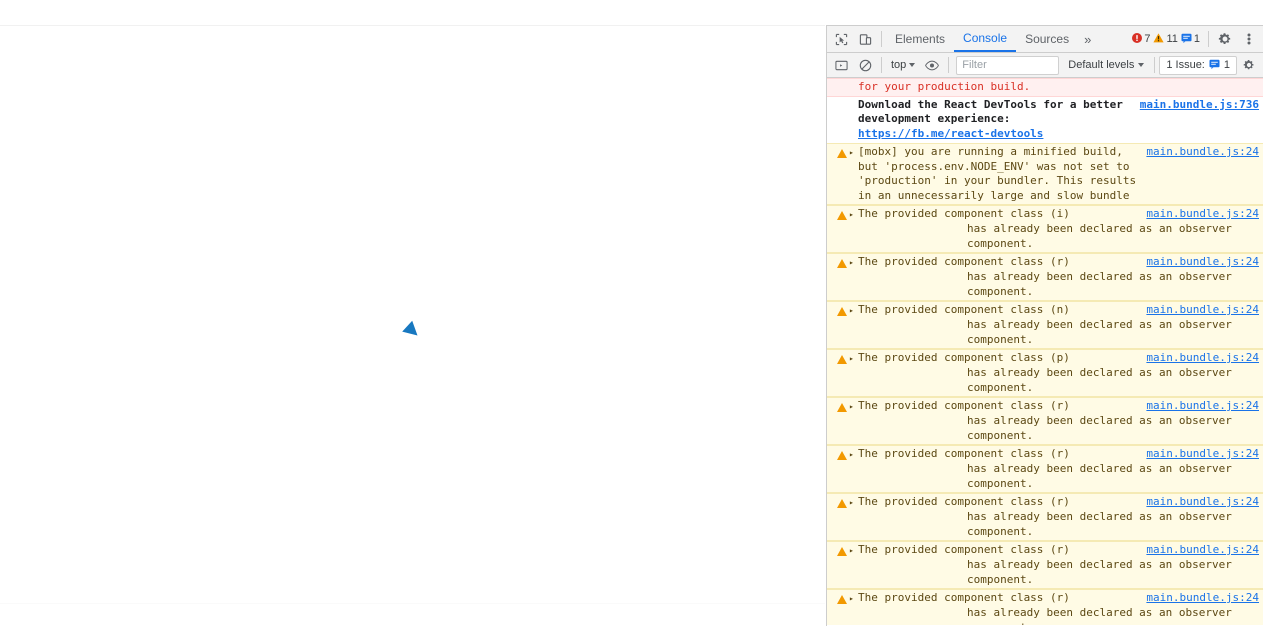  I want to click on console-filter-bar: top Filter Default levels 1 Issue: 1, so click(1045, 65).